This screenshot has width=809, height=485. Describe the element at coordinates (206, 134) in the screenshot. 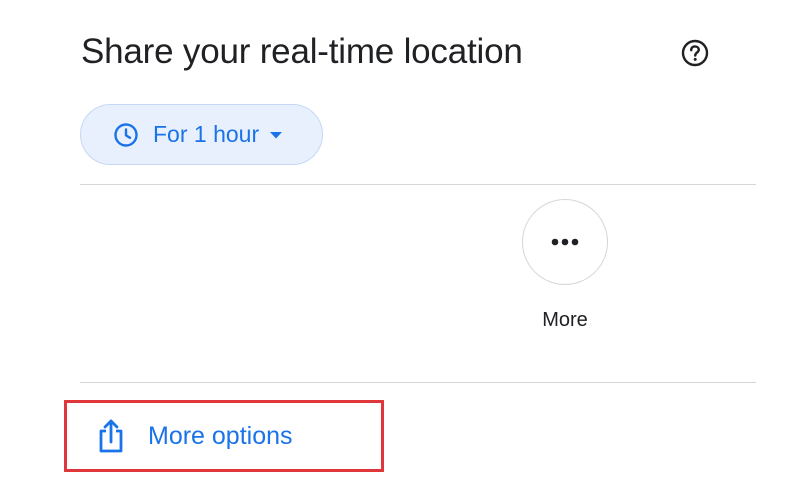

I see `duration-label: For 1 hour` at that location.